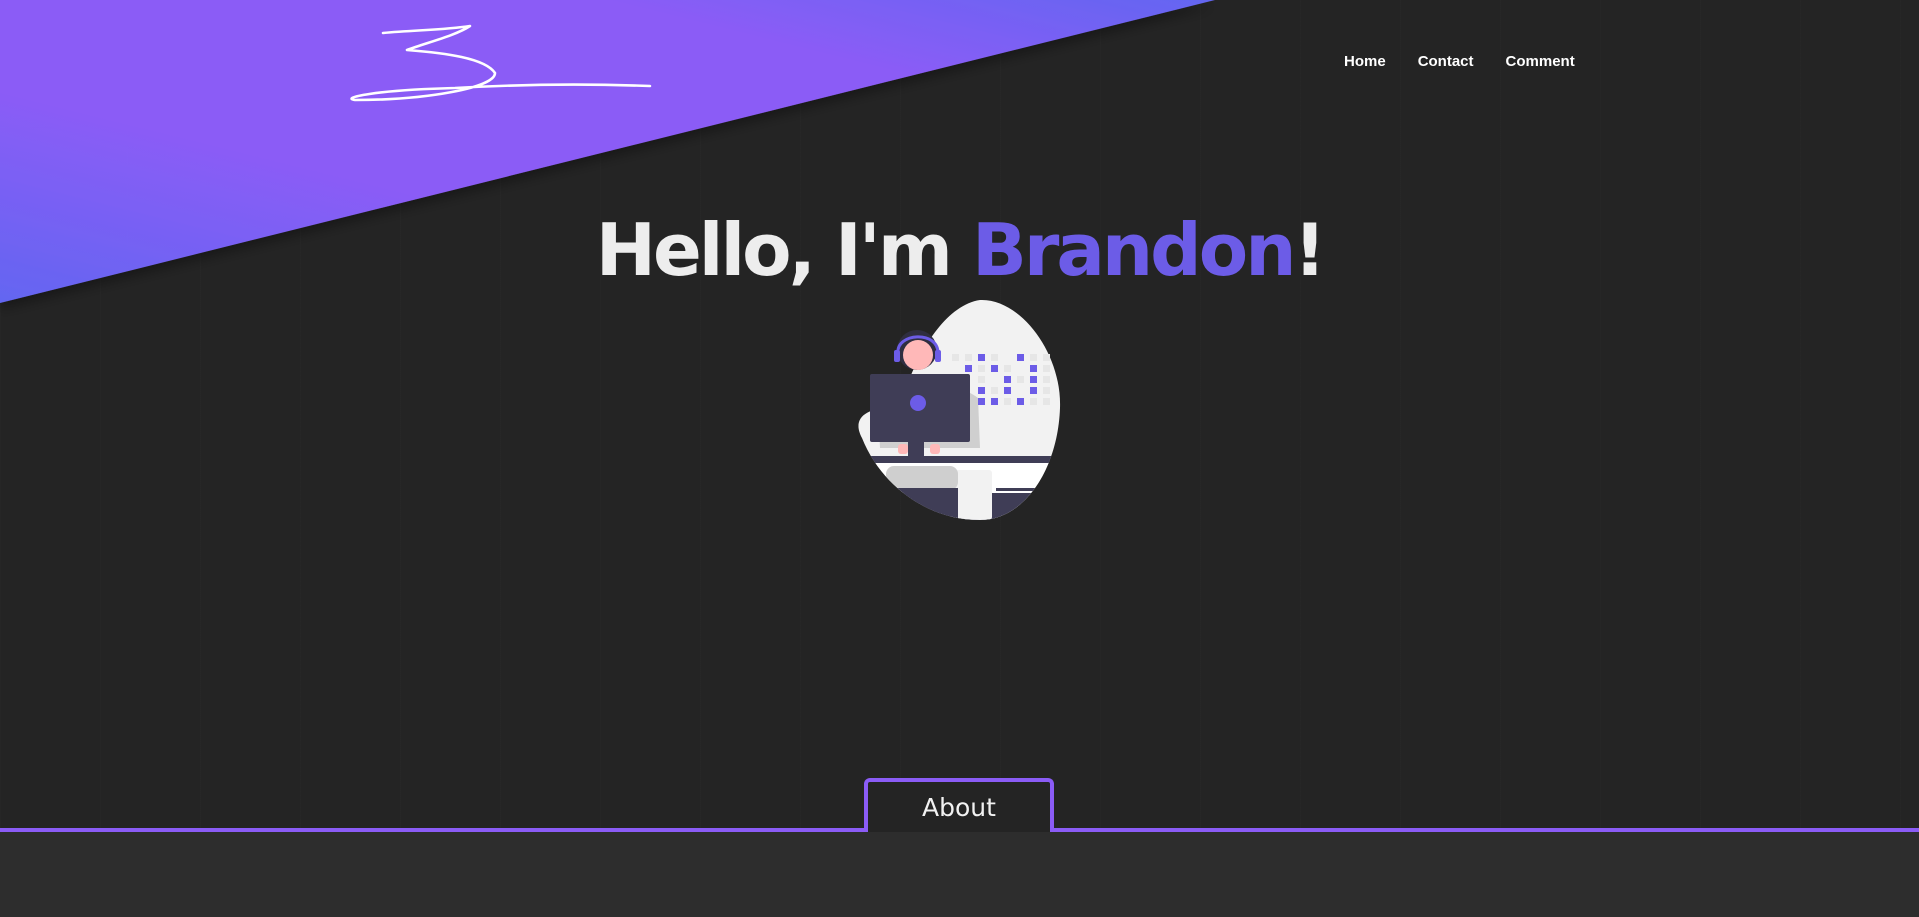  I want to click on top-navigation: Home Contact Comment, so click(1459, 61).